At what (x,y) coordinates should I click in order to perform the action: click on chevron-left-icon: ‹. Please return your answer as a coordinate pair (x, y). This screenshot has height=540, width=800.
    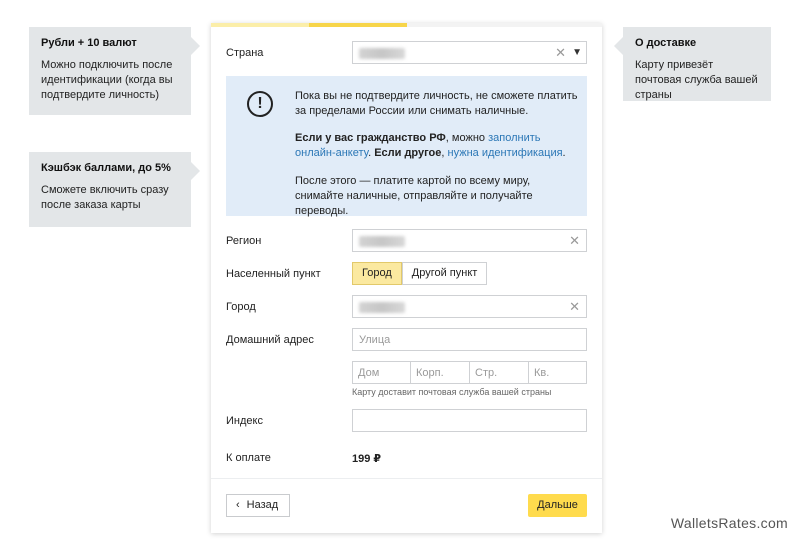
    Looking at the image, I should click on (238, 505).